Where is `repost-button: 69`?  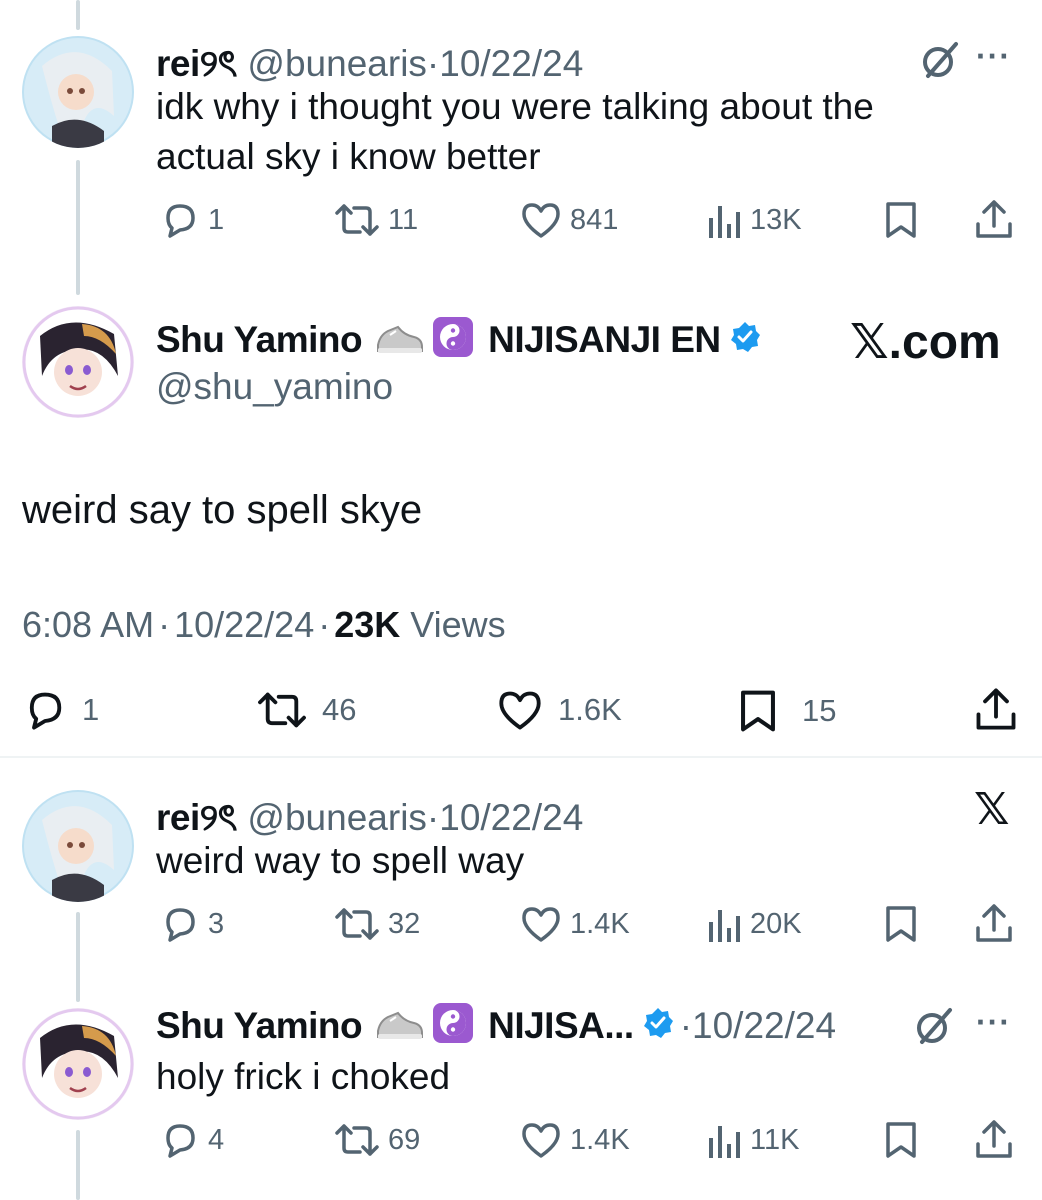
repost-button: 69 is located at coordinates (377, 1140).